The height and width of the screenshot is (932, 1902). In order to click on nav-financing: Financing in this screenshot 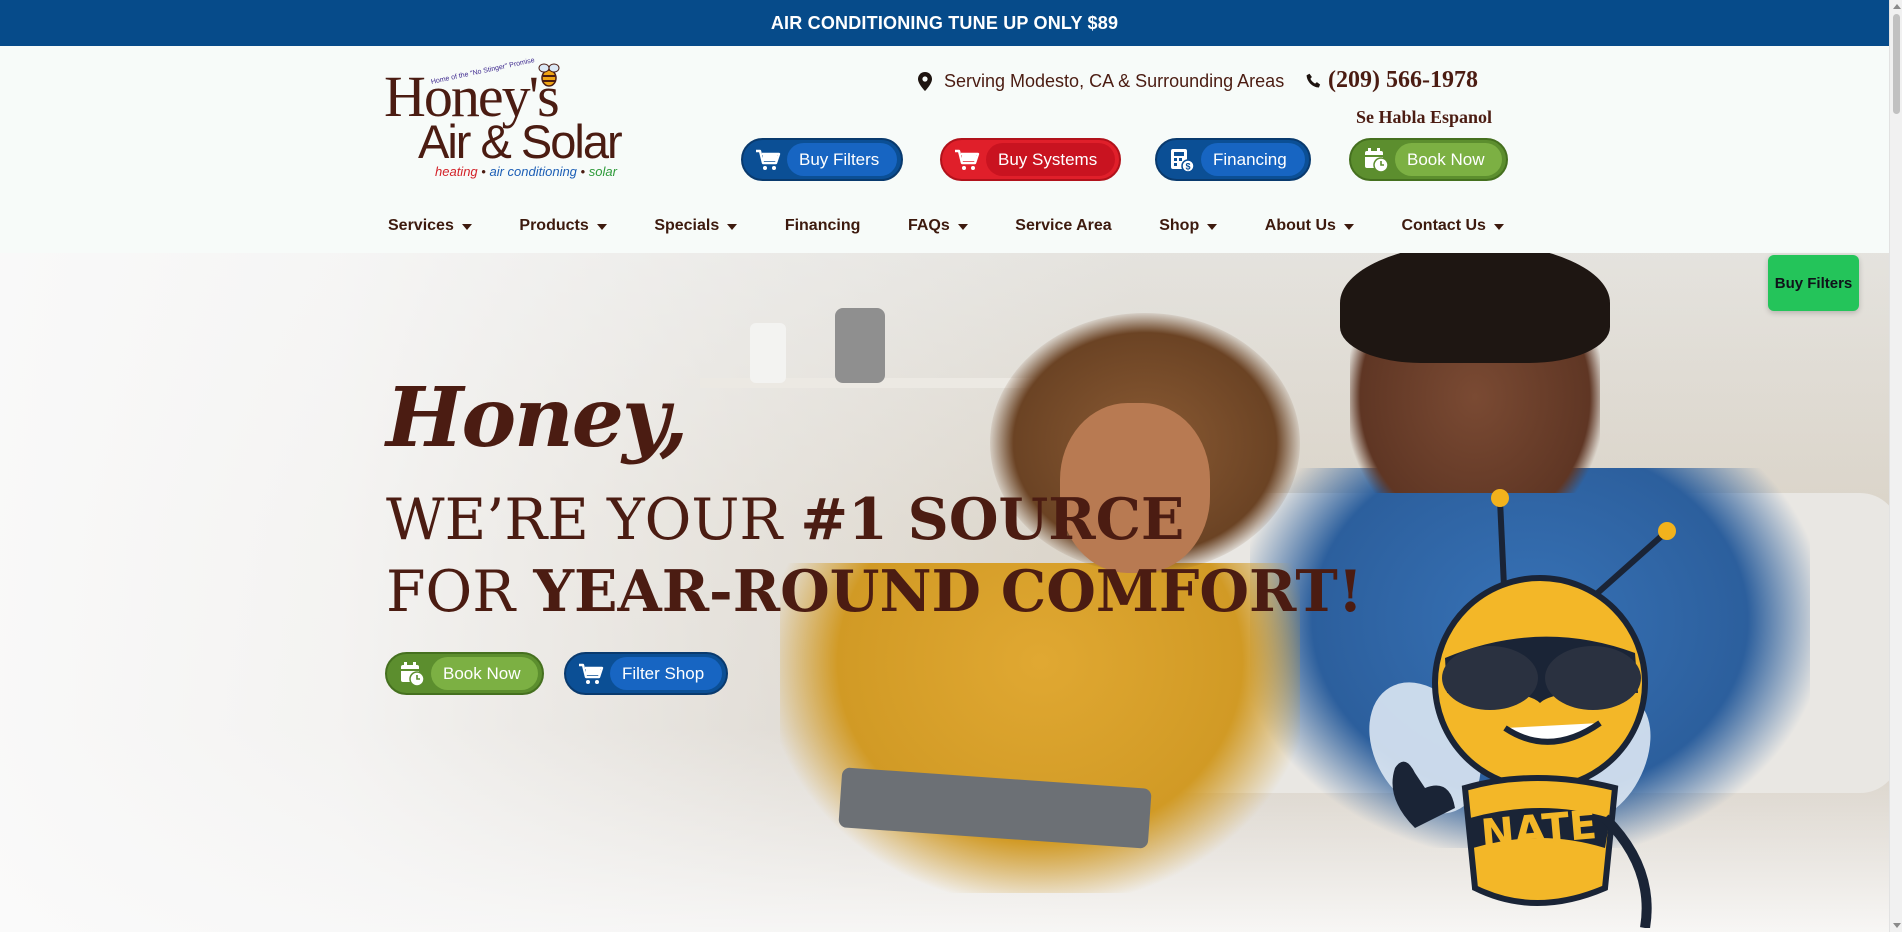, I will do `click(823, 226)`.